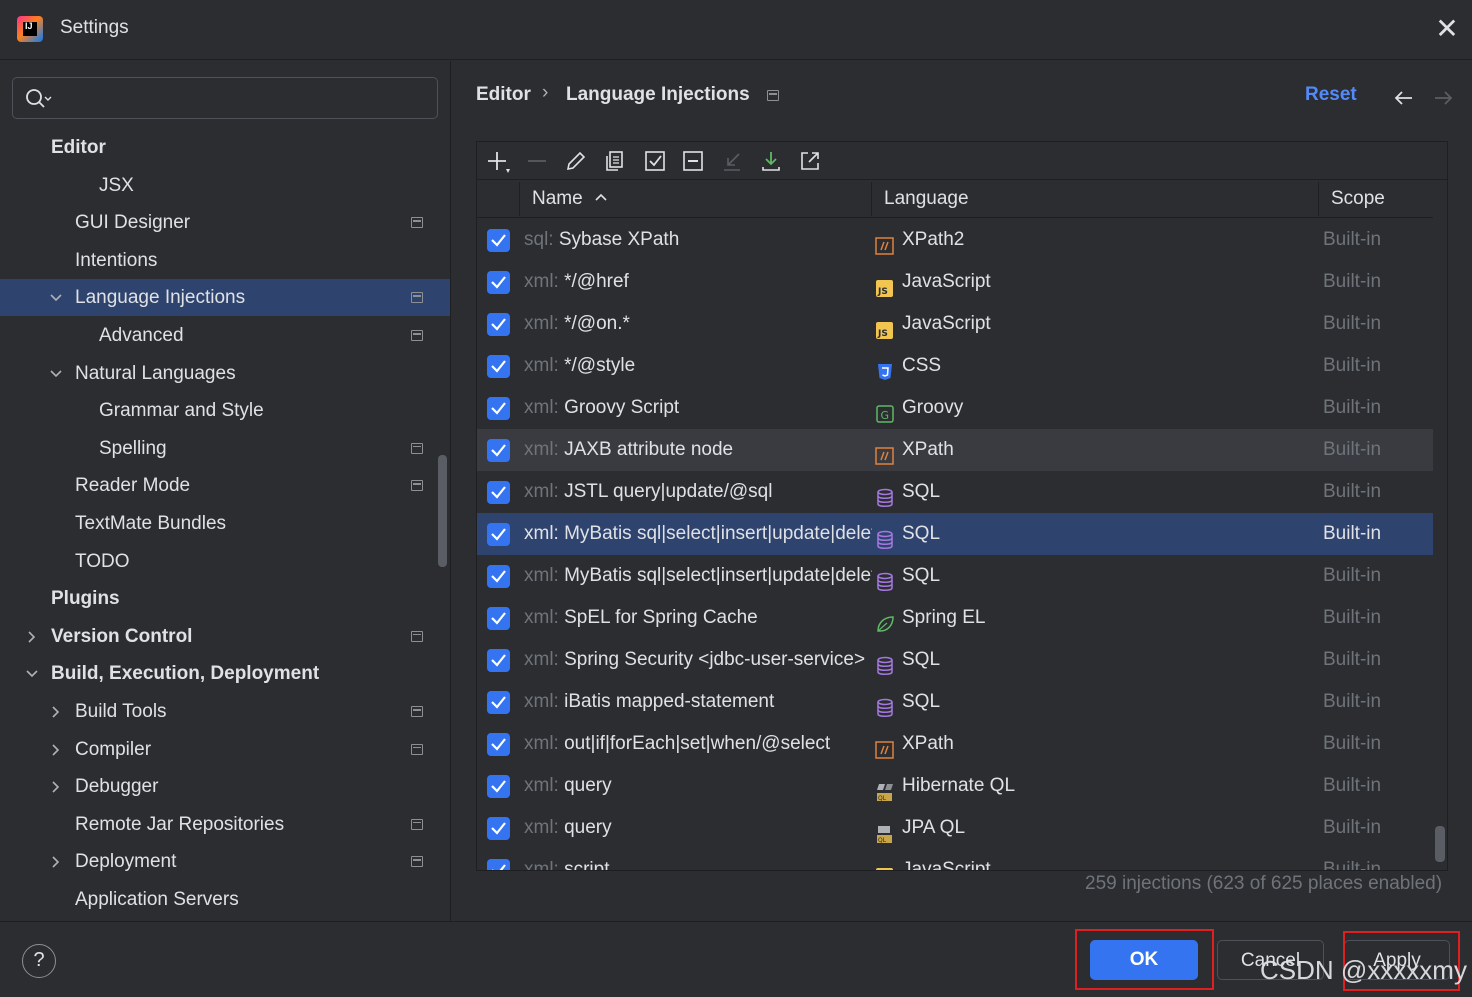 The image size is (1472, 997). What do you see at coordinates (955, 492) in the screenshot?
I see `table-row: xml: JSTL query|update/@sql SQL Built-in` at bounding box center [955, 492].